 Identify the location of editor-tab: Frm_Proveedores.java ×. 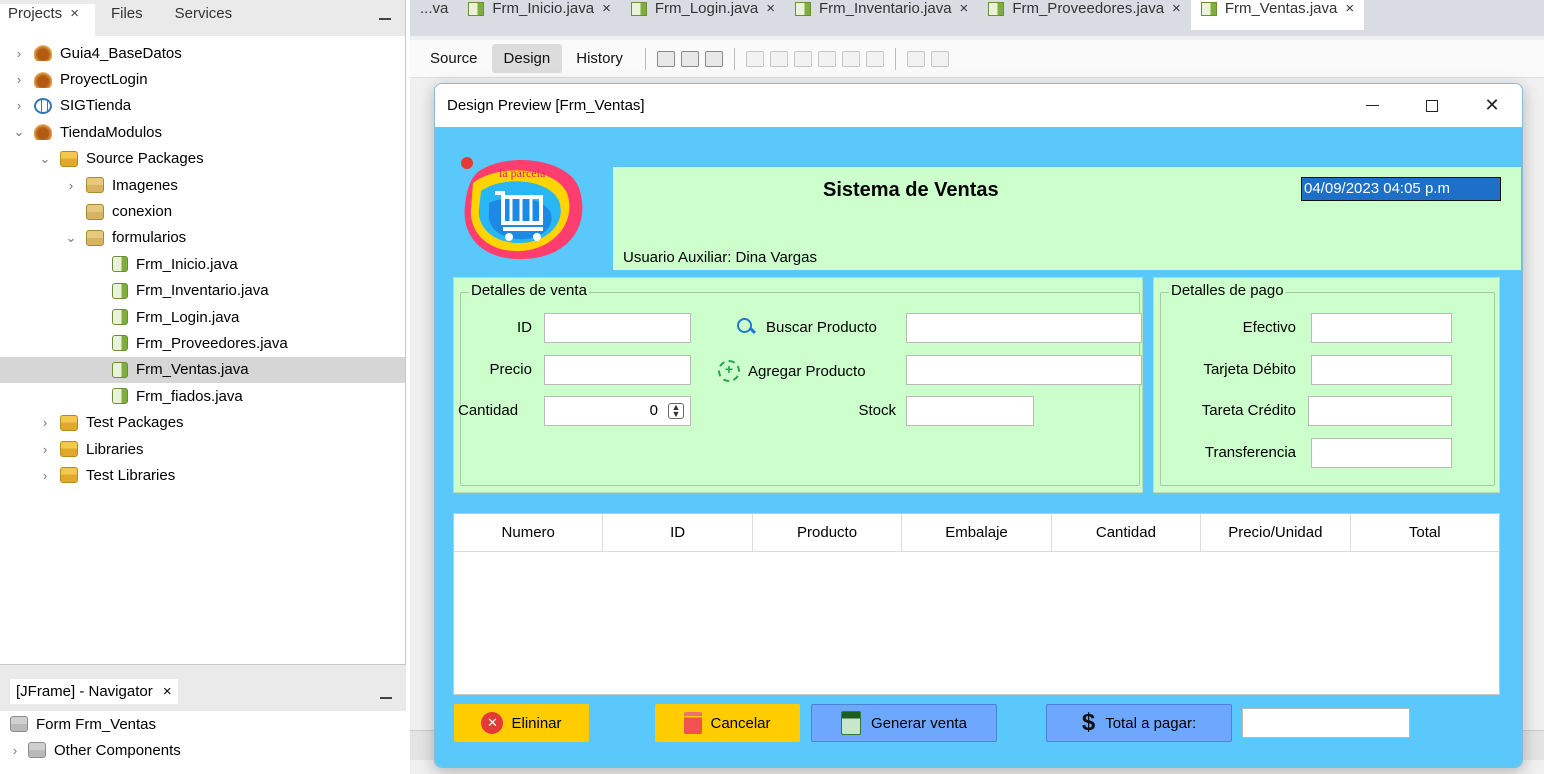
(1084, 15).